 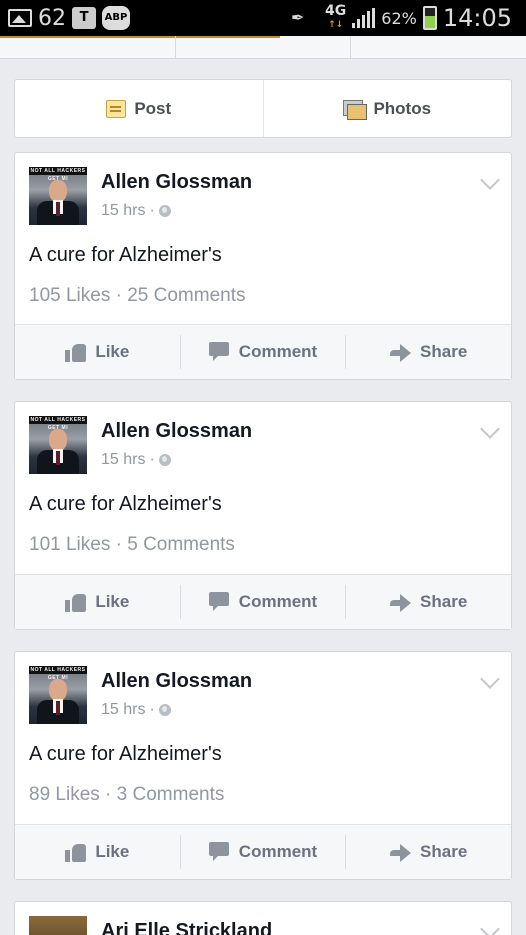 I want to click on gallery-icon, so click(x=20, y=18).